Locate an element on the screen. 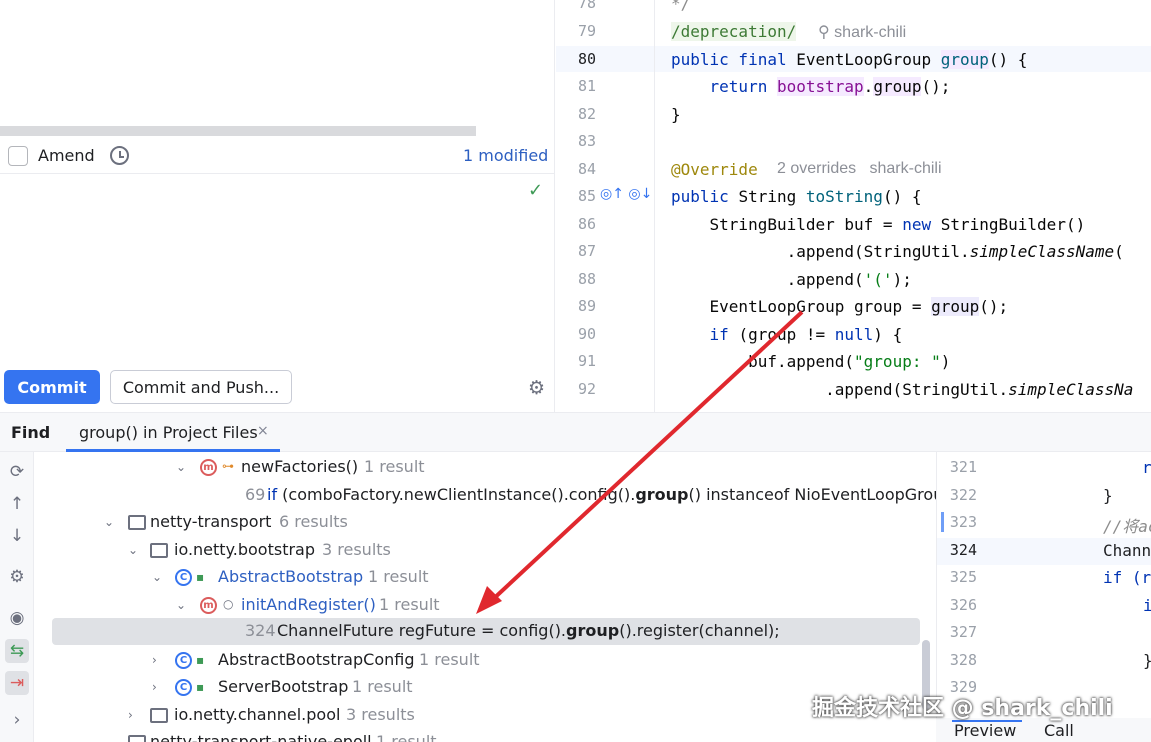 This screenshot has height=742, width=1151. annotation-arrow is located at coordinates (640, 462).